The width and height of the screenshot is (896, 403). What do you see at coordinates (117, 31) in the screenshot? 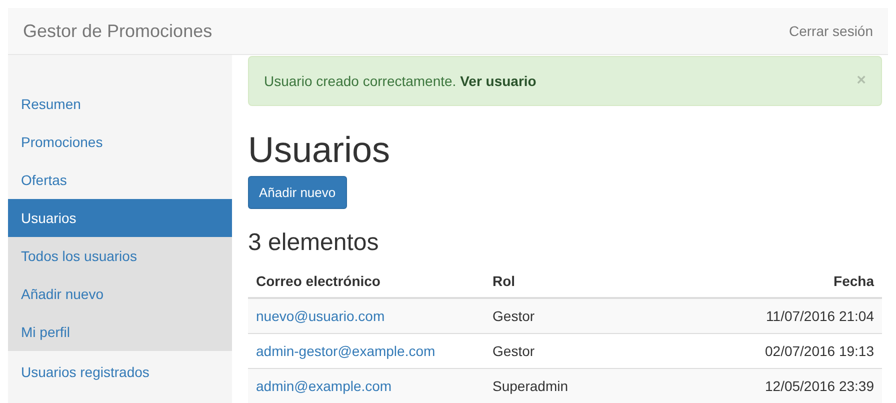
I see `app-title: Gestor de Promociones` at bounding box center [117, 31].